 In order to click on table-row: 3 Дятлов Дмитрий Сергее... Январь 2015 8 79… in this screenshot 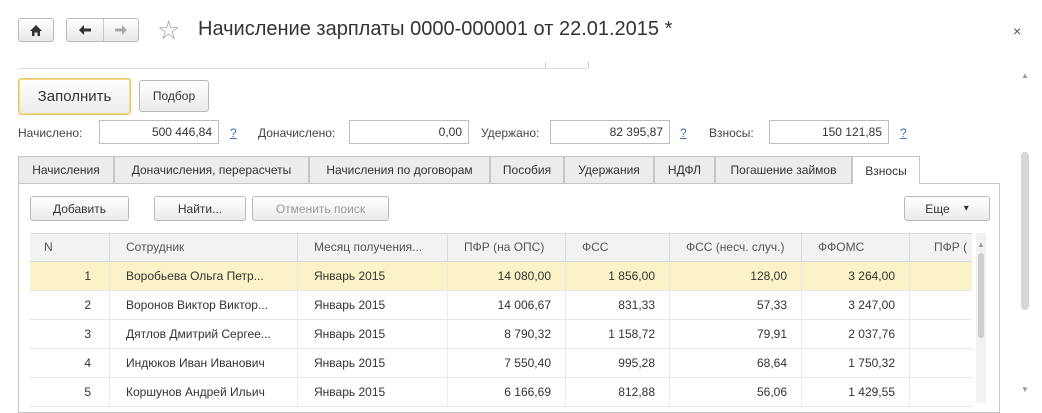, I will do `click(501, 334)`.